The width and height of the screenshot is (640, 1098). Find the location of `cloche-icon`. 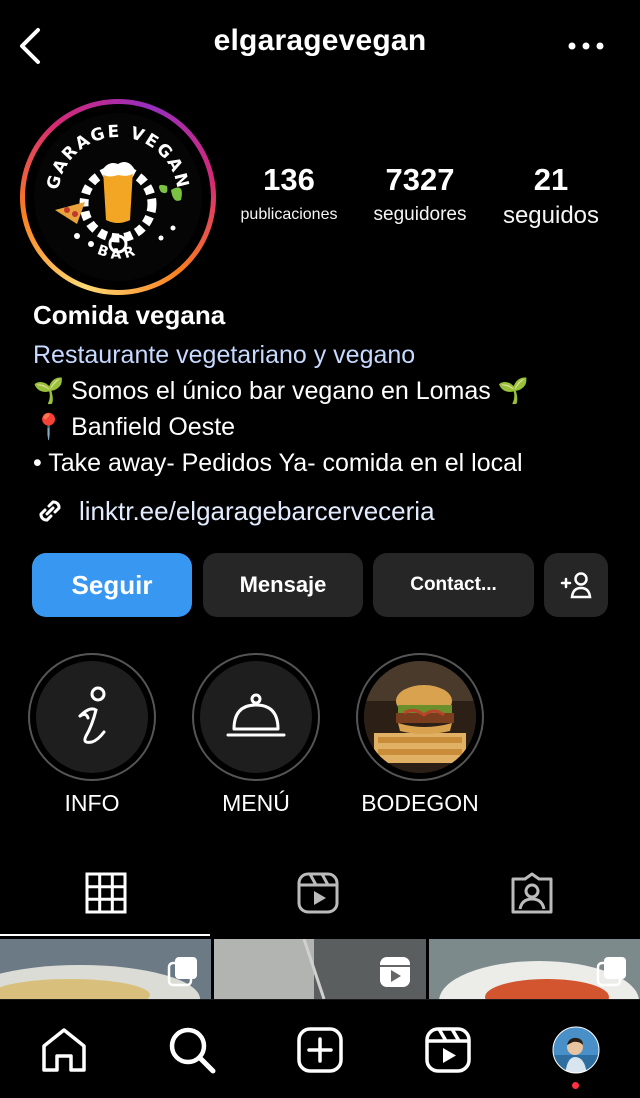

cloche-icon is located at coordinates (256, 715).